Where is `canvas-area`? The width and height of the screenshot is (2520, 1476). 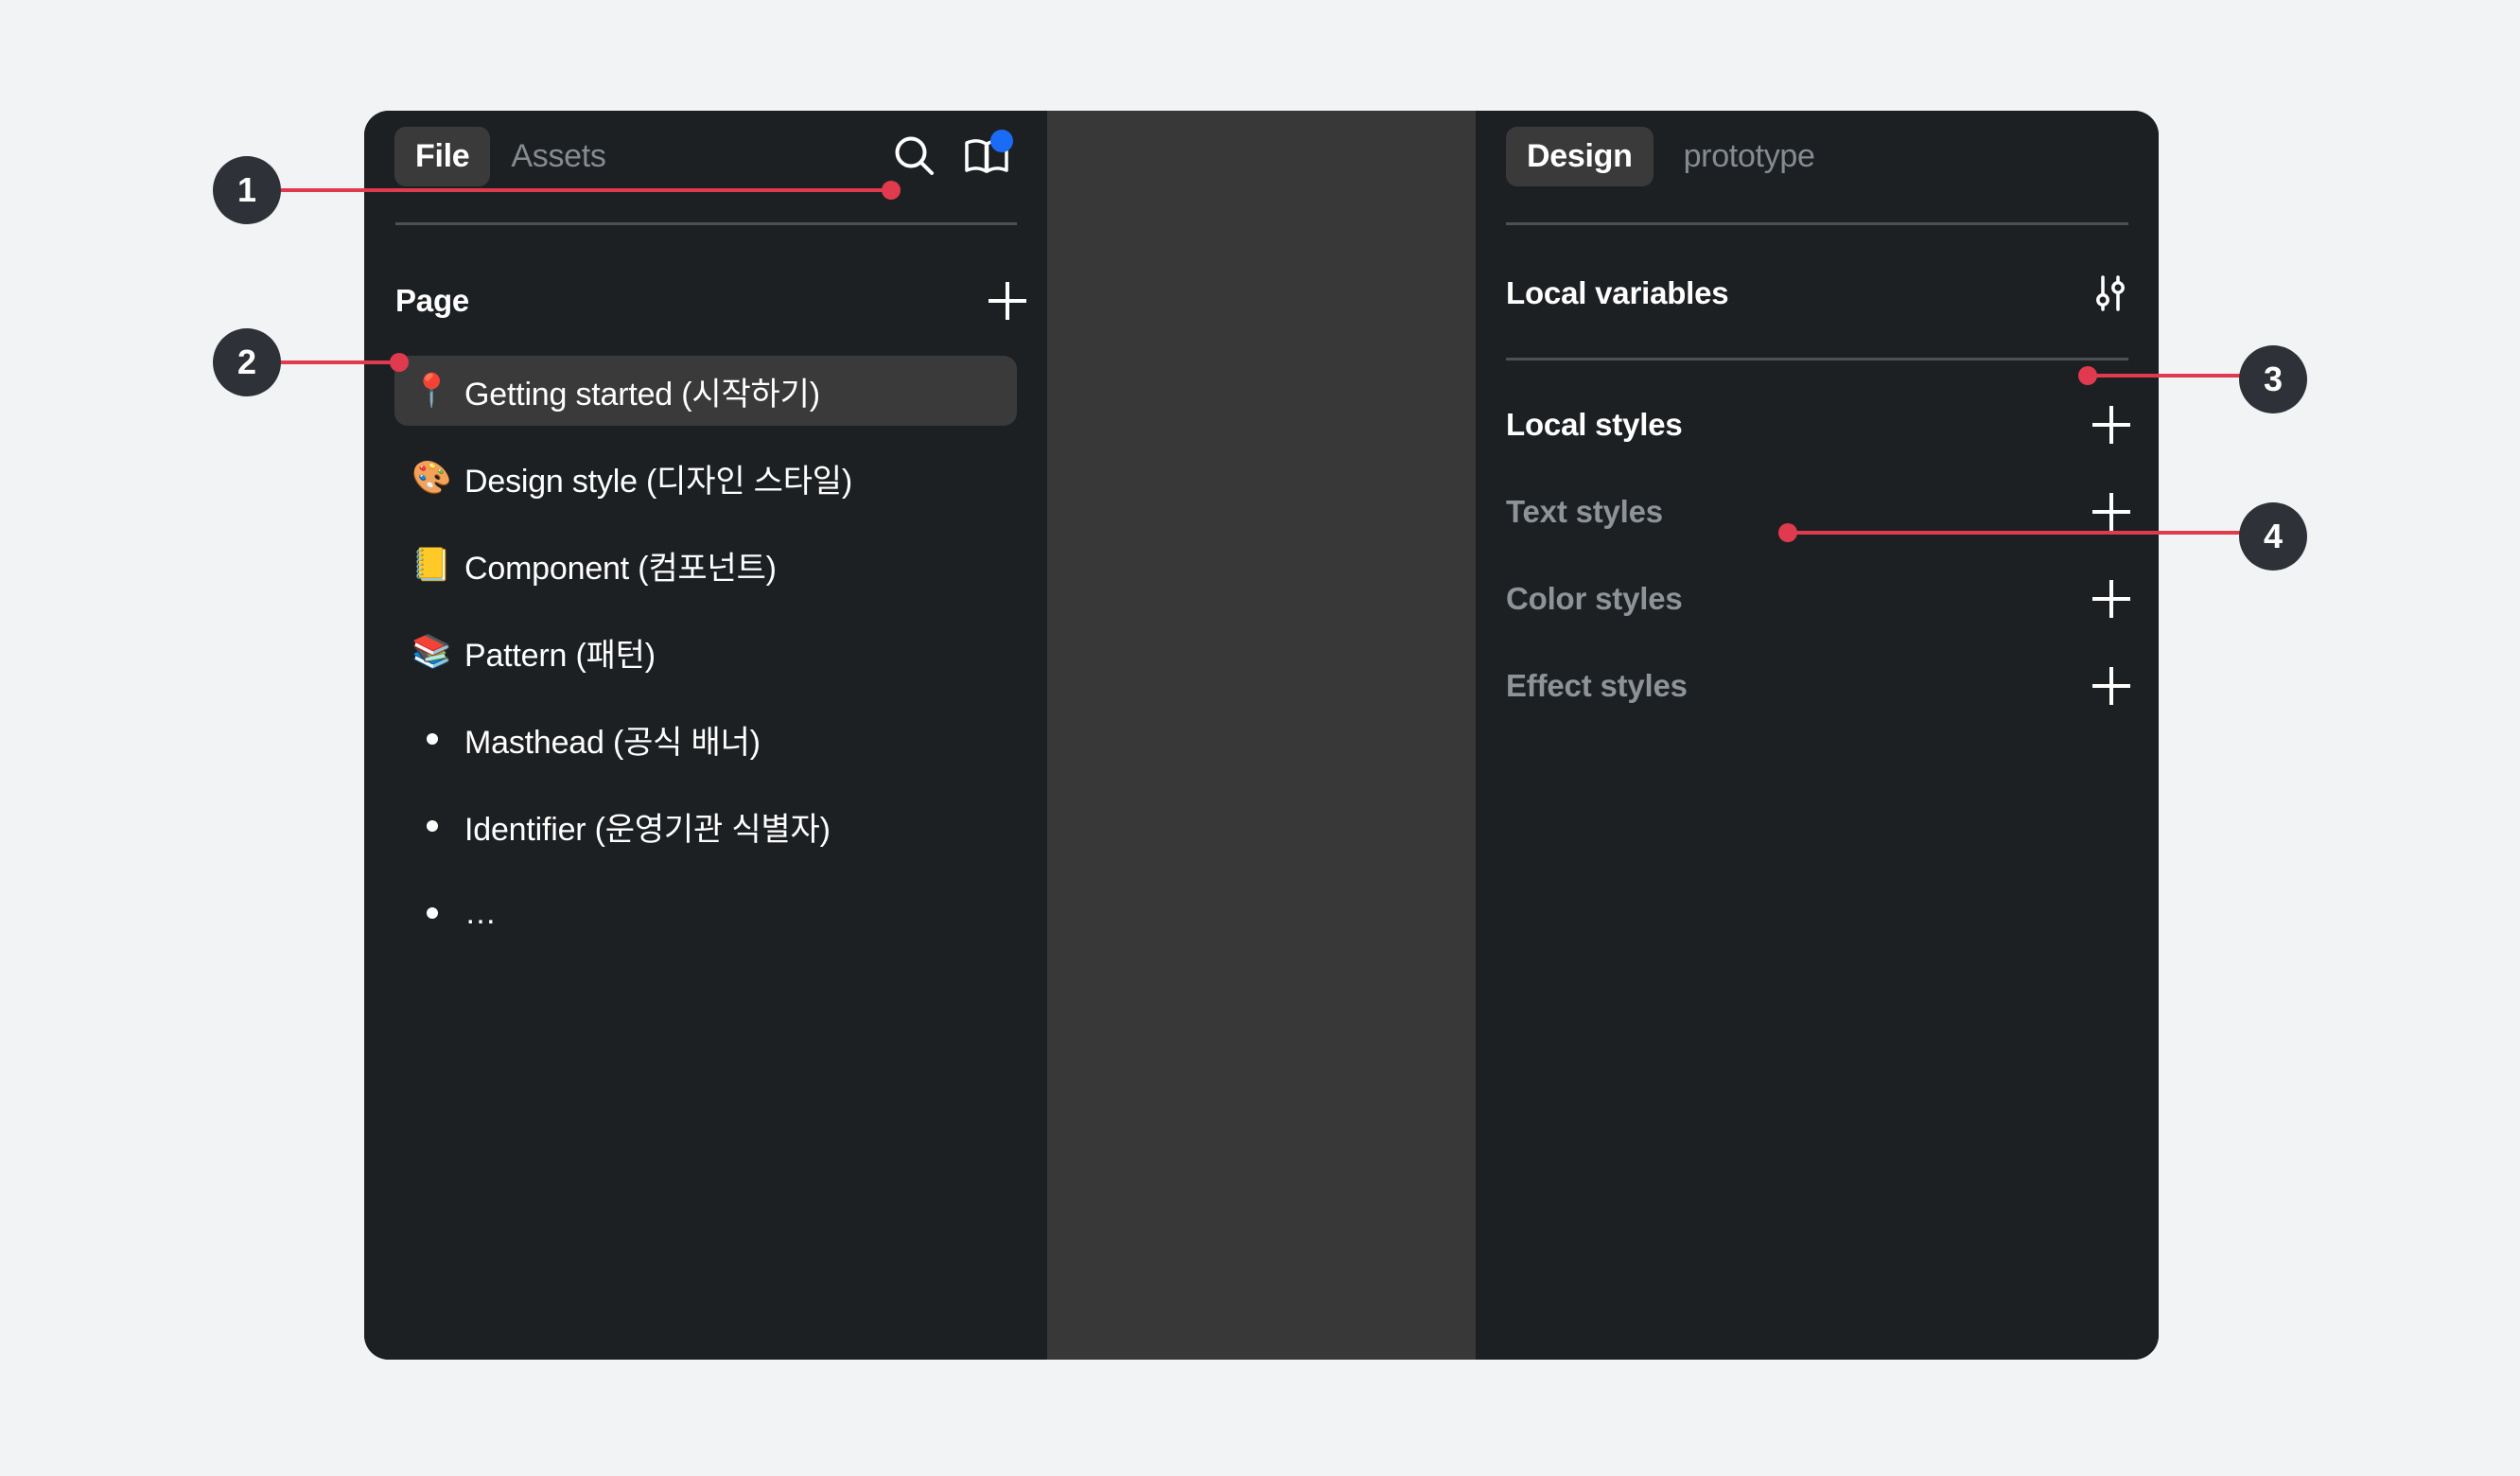 canvas-area is located at coordinates (1261, 735).